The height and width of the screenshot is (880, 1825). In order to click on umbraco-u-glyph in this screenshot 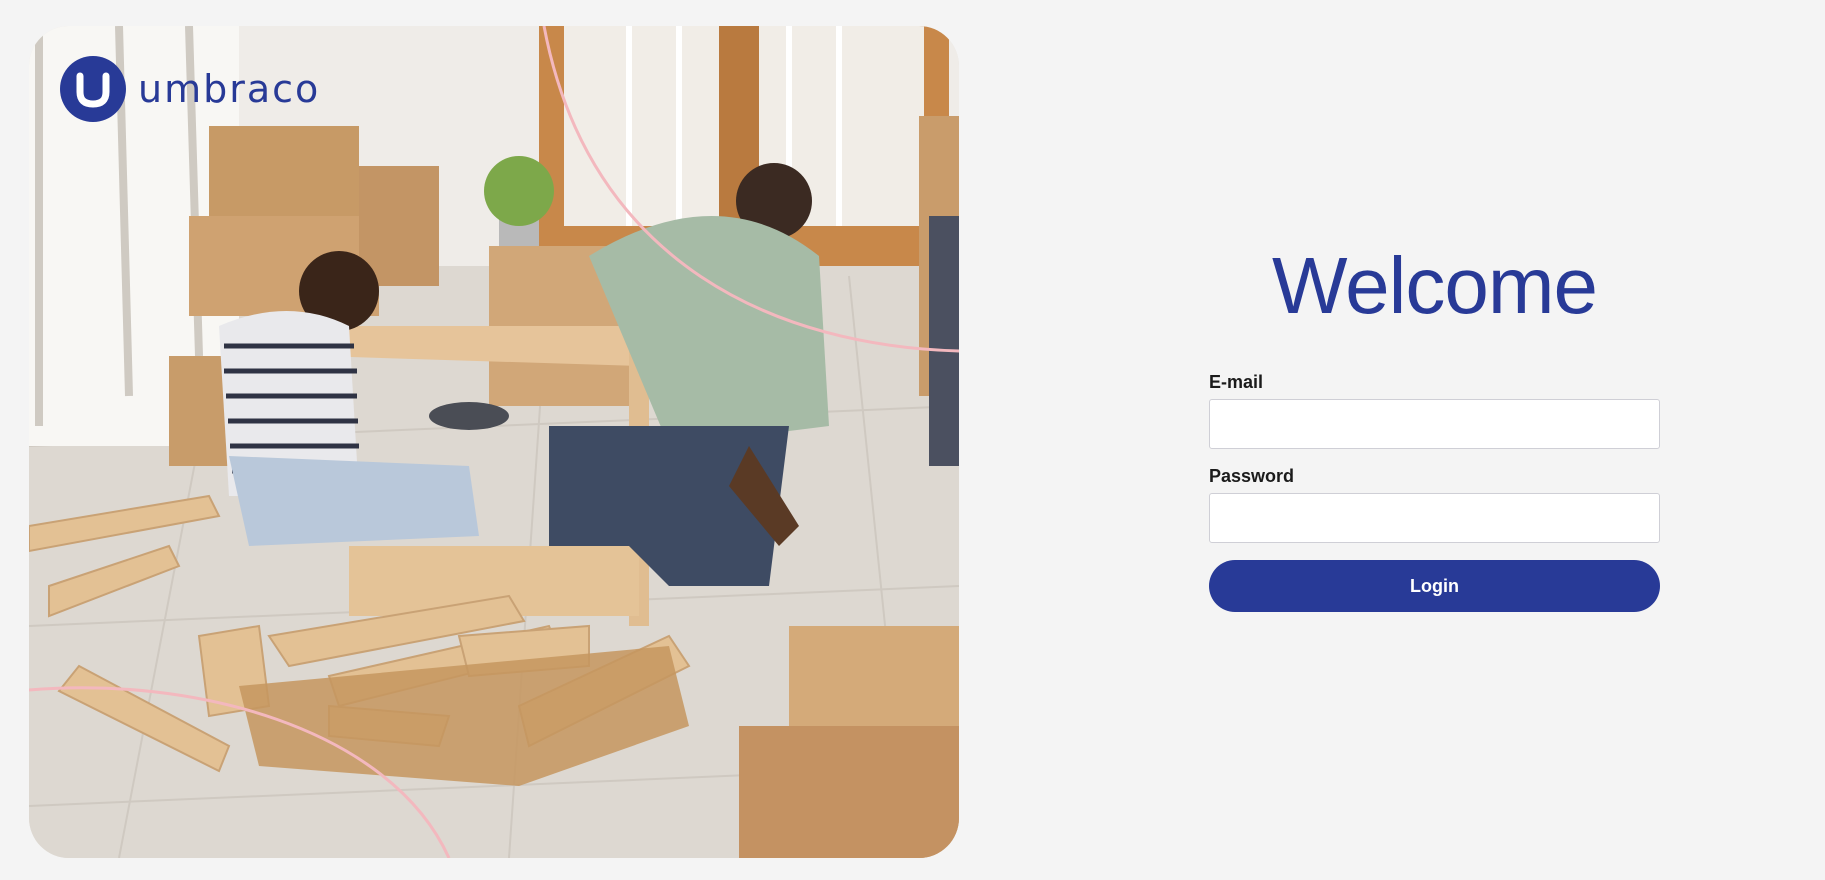, I will do `click(93, 90)`.